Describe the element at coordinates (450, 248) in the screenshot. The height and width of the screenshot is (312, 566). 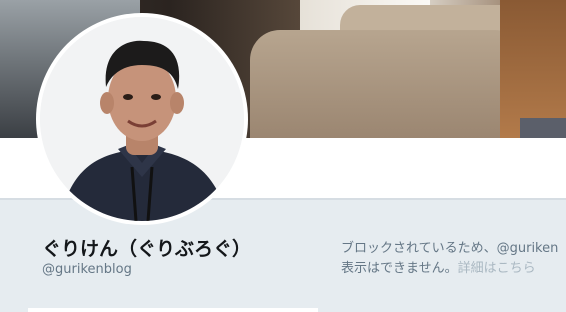
I see `blocked-notice-line1: ブロックされているため、@guriken` at that location.